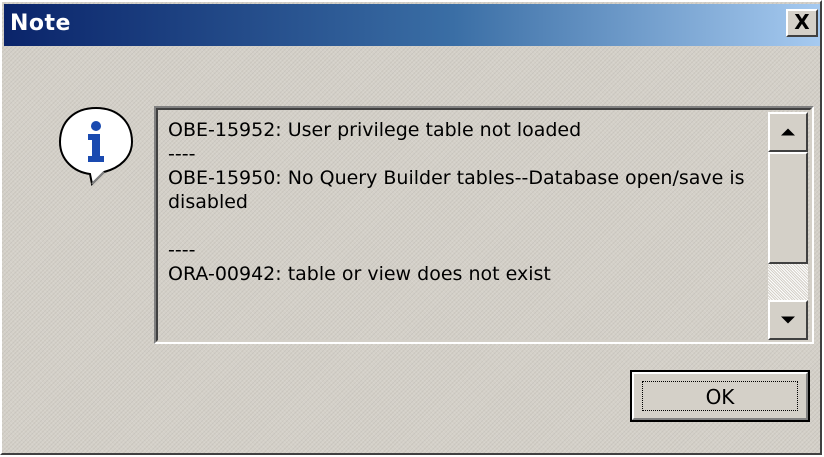 This screenshot has width=824, height=457. I want to click on vertical-scrollbar, so click(788, 226).